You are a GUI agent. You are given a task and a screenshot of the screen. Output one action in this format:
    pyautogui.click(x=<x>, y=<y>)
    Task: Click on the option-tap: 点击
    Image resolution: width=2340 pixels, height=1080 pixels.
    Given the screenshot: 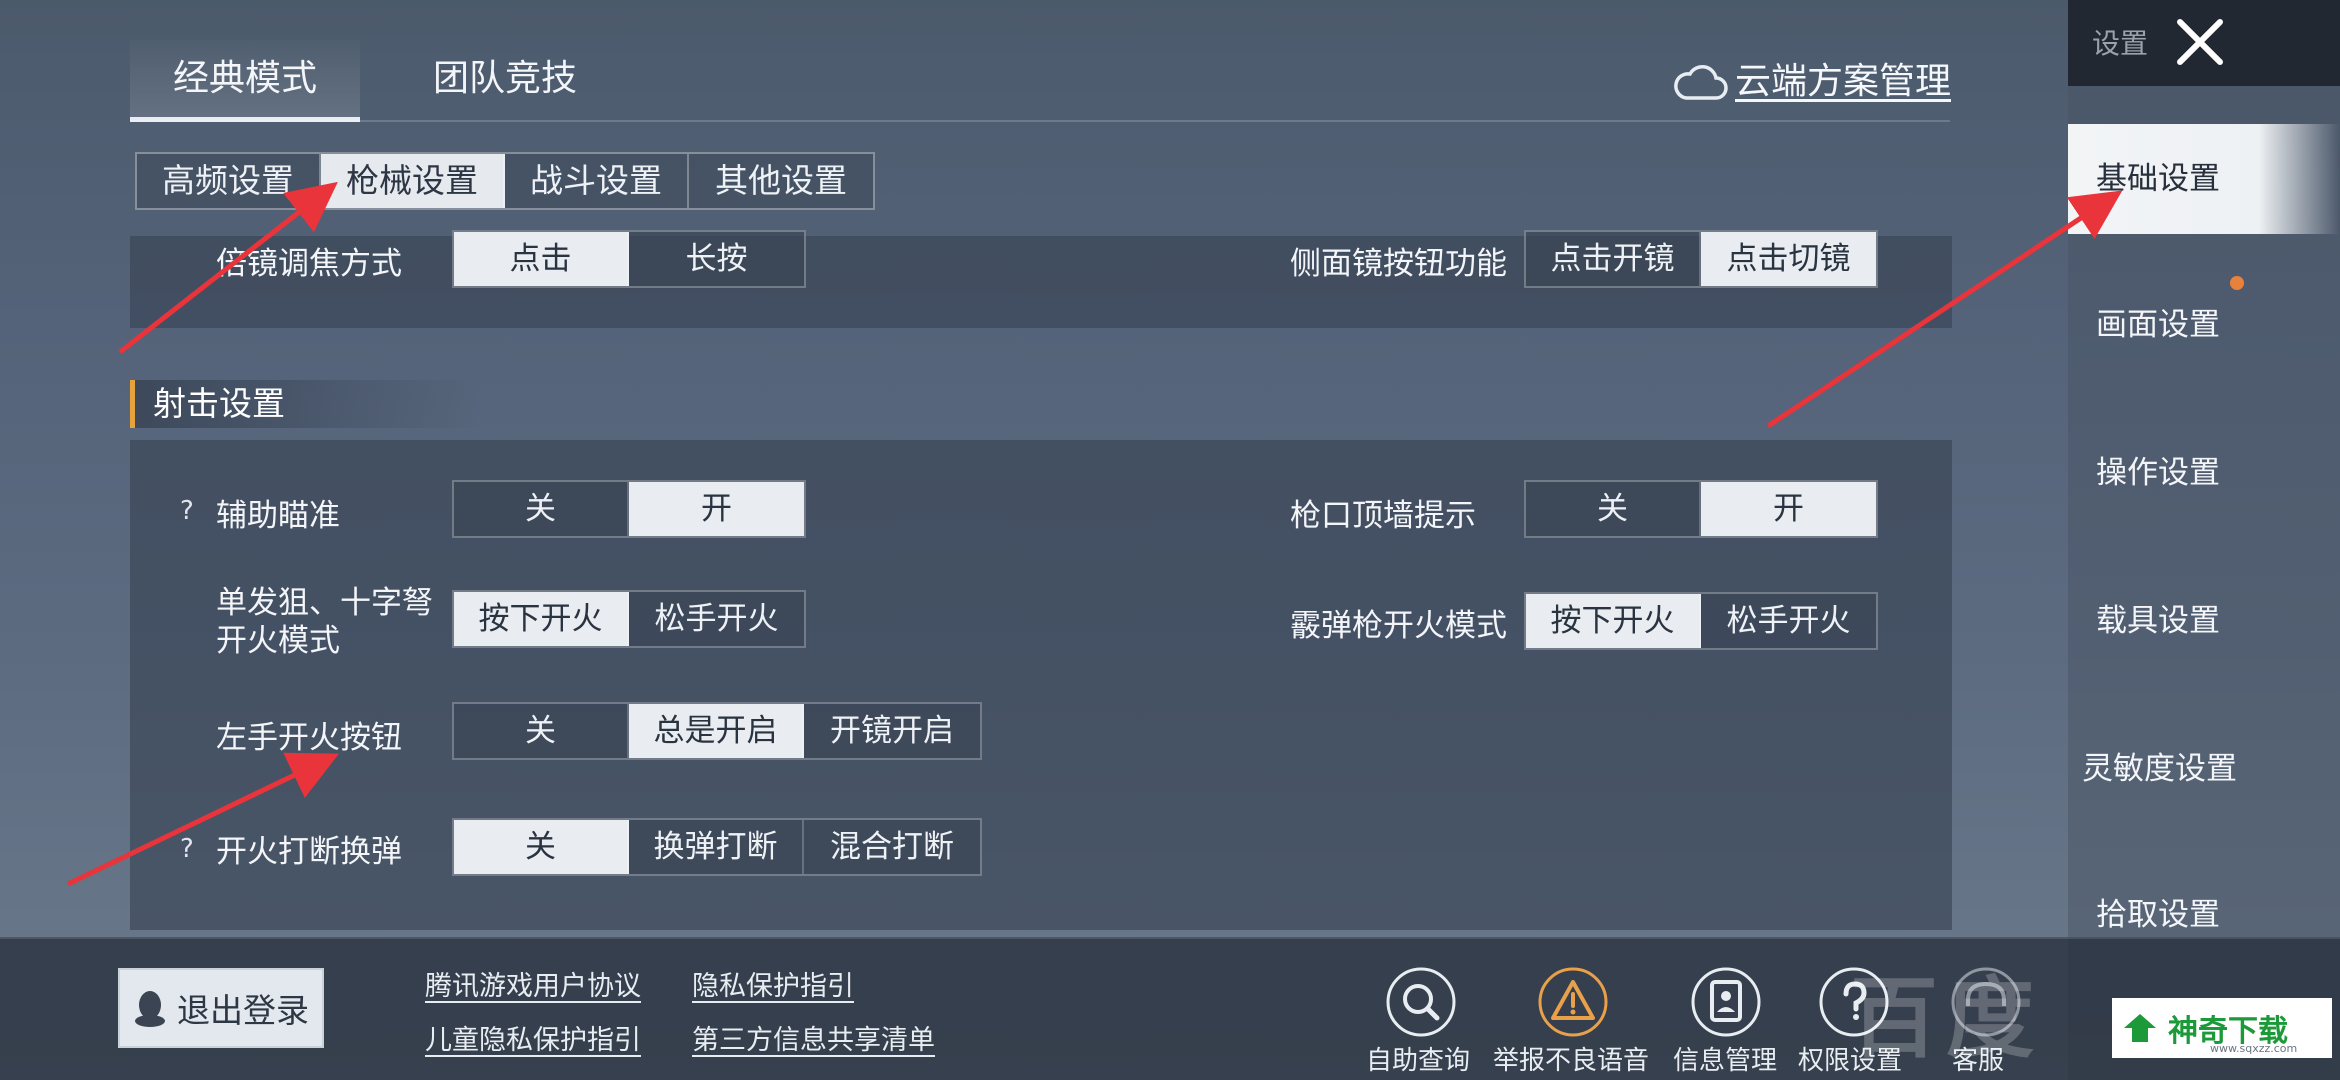 What is the action you would take?
    pyautogui.click(x=541, y=259)
    